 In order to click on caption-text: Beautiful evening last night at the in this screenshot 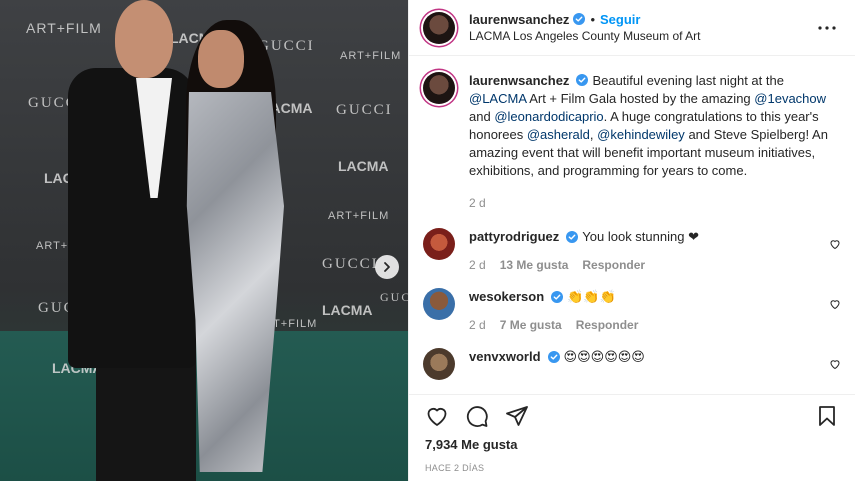, I will do `click(688, 80)`.